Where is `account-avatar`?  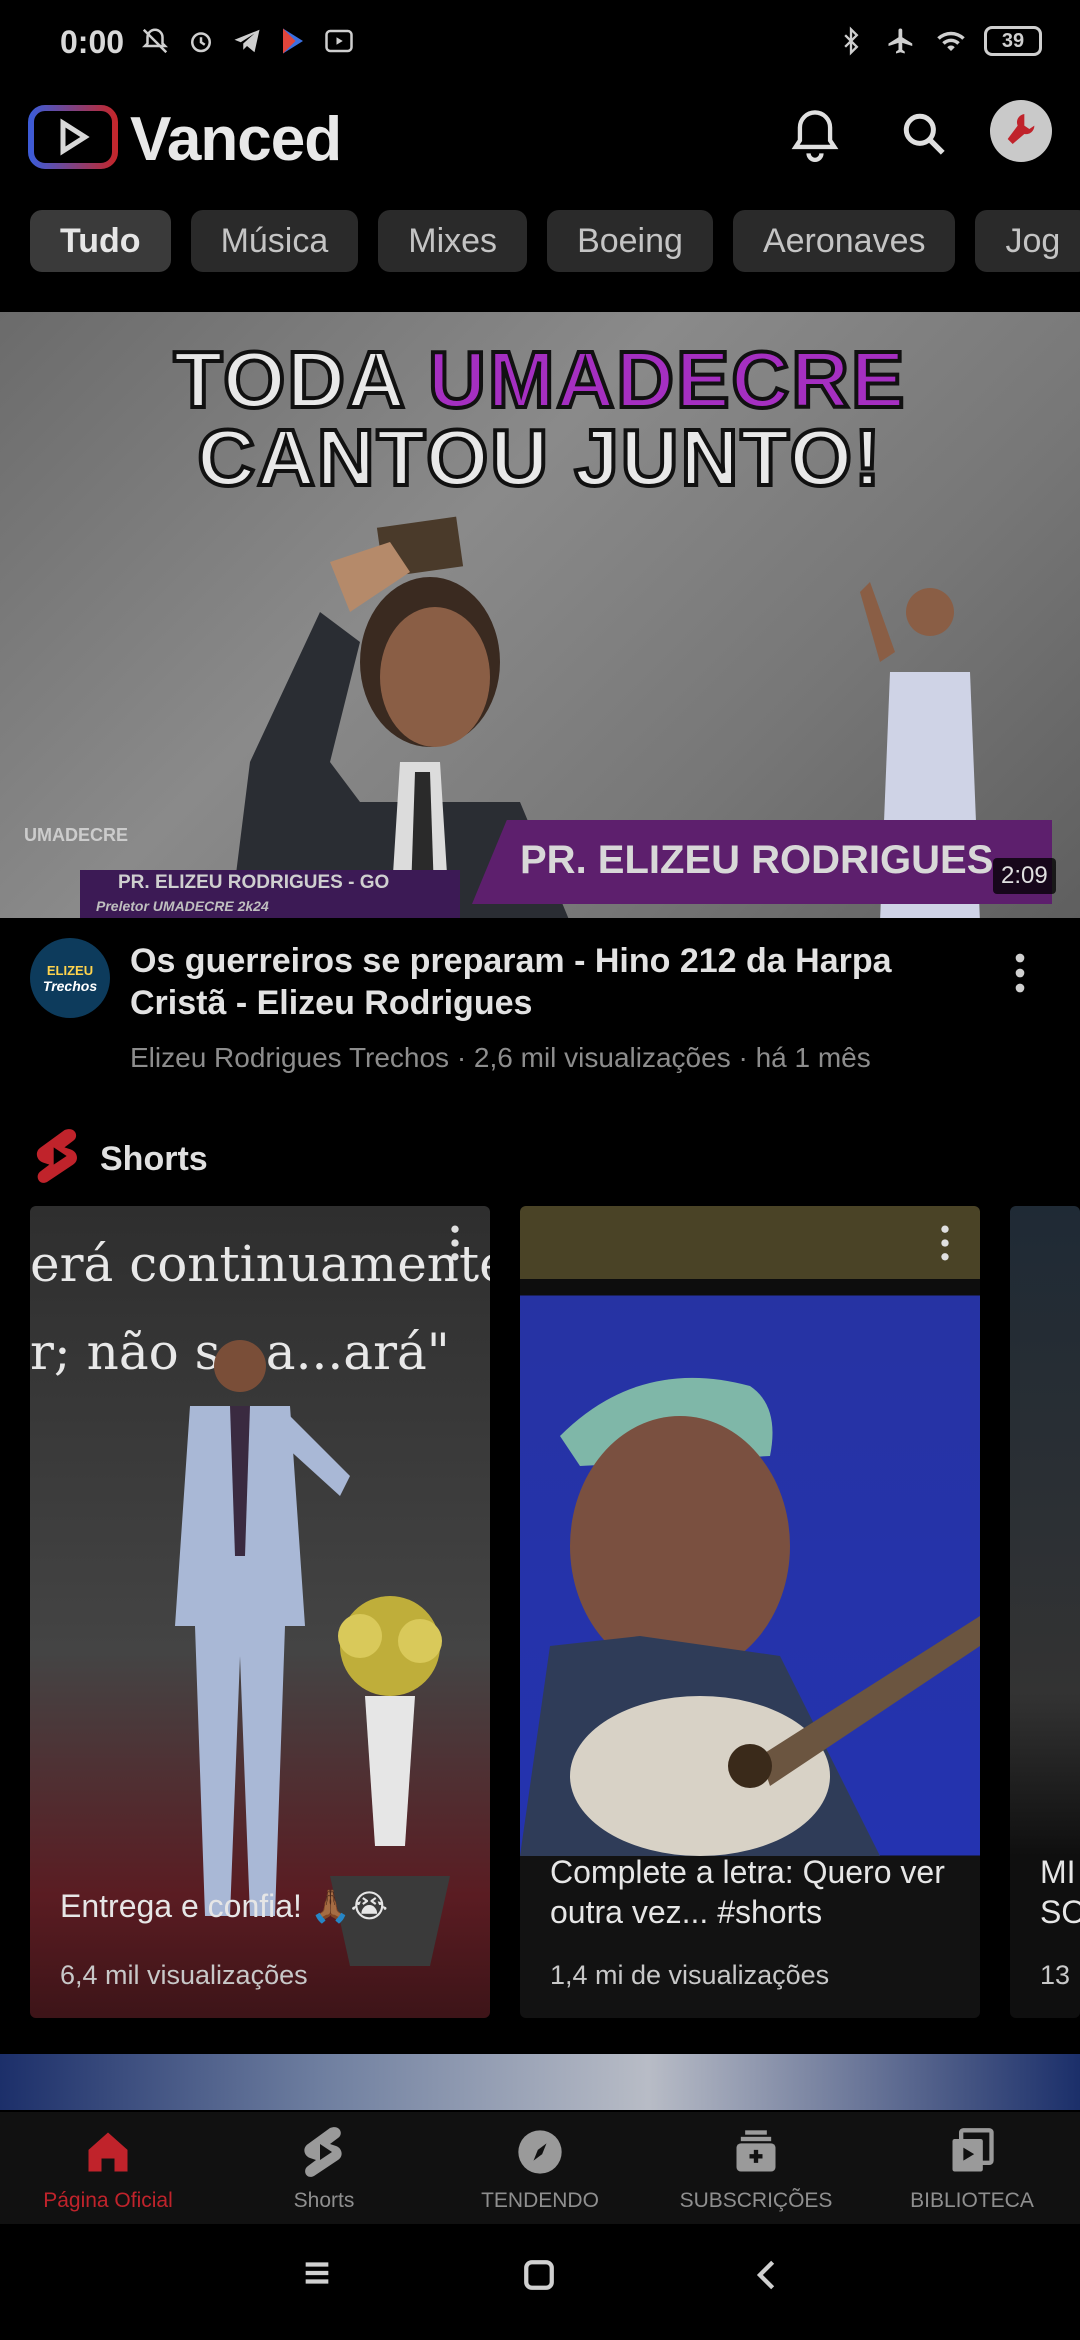 account-avatar is located at coordinates (1021, 131).